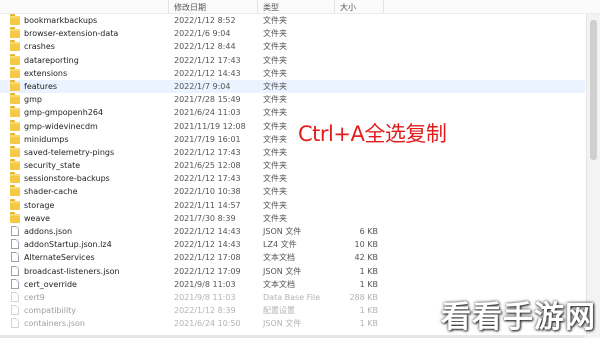  What do you see at coordinates (207, 139) in the screenshot?
I see `modified-date: 2021/7/19 16:01` at bounding box center [207, 139].